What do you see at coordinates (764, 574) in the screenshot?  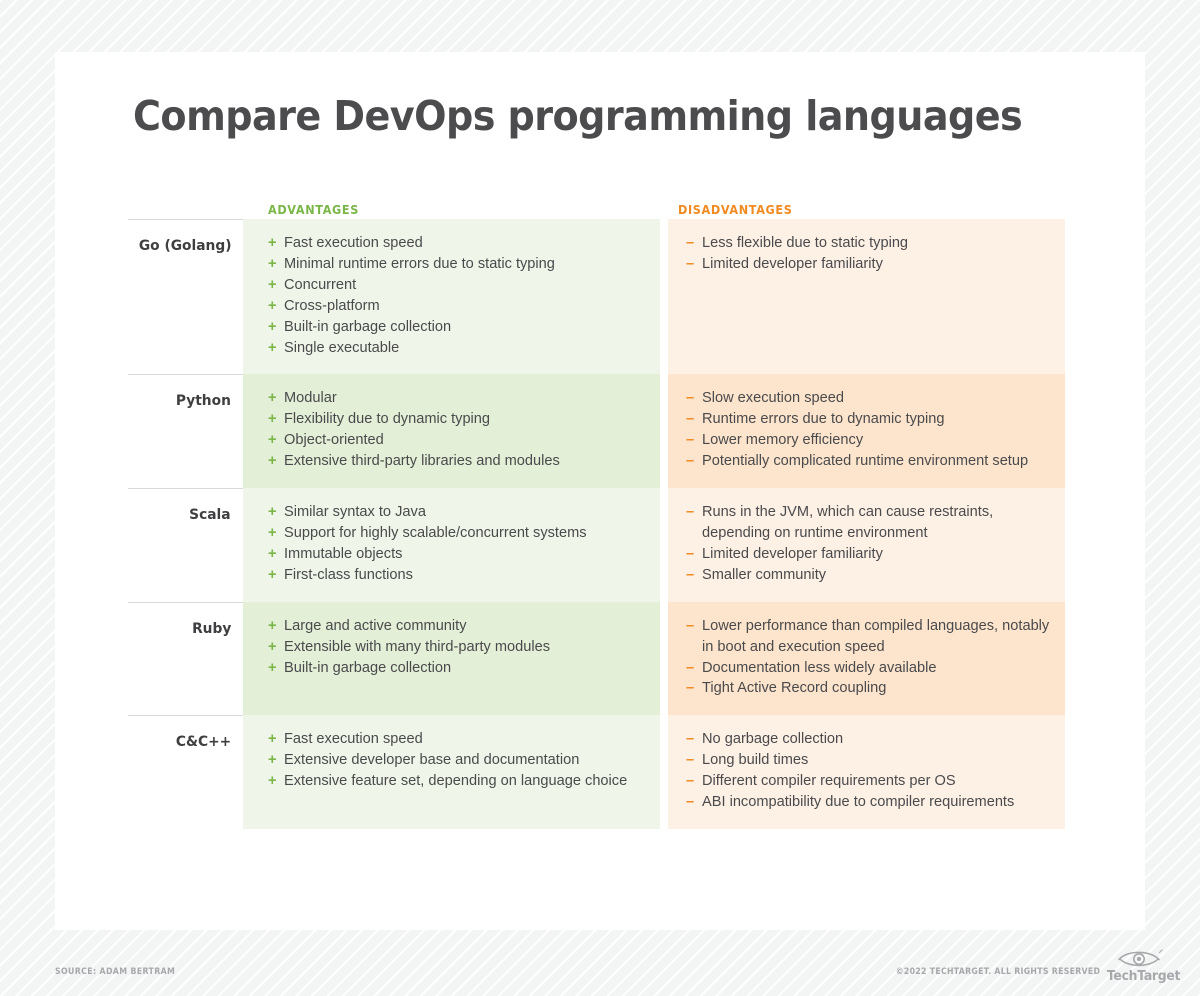 I see `list-item-text: Smaller community` at bounding box center [764, 574].